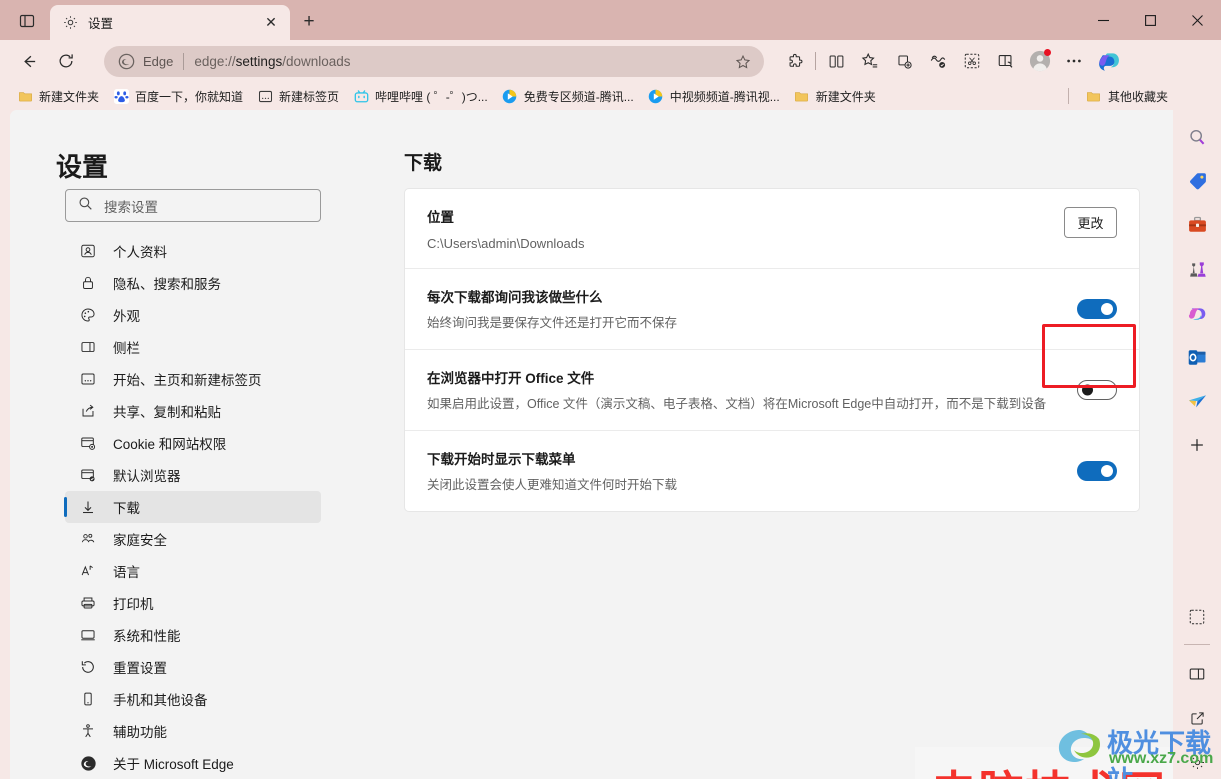 This screenshot has width=1221, height=779. What do you see at coordinates (1197, 181) in the screenshot?
I see `shopping-tag-icon` at bounding box center [1197, 181].